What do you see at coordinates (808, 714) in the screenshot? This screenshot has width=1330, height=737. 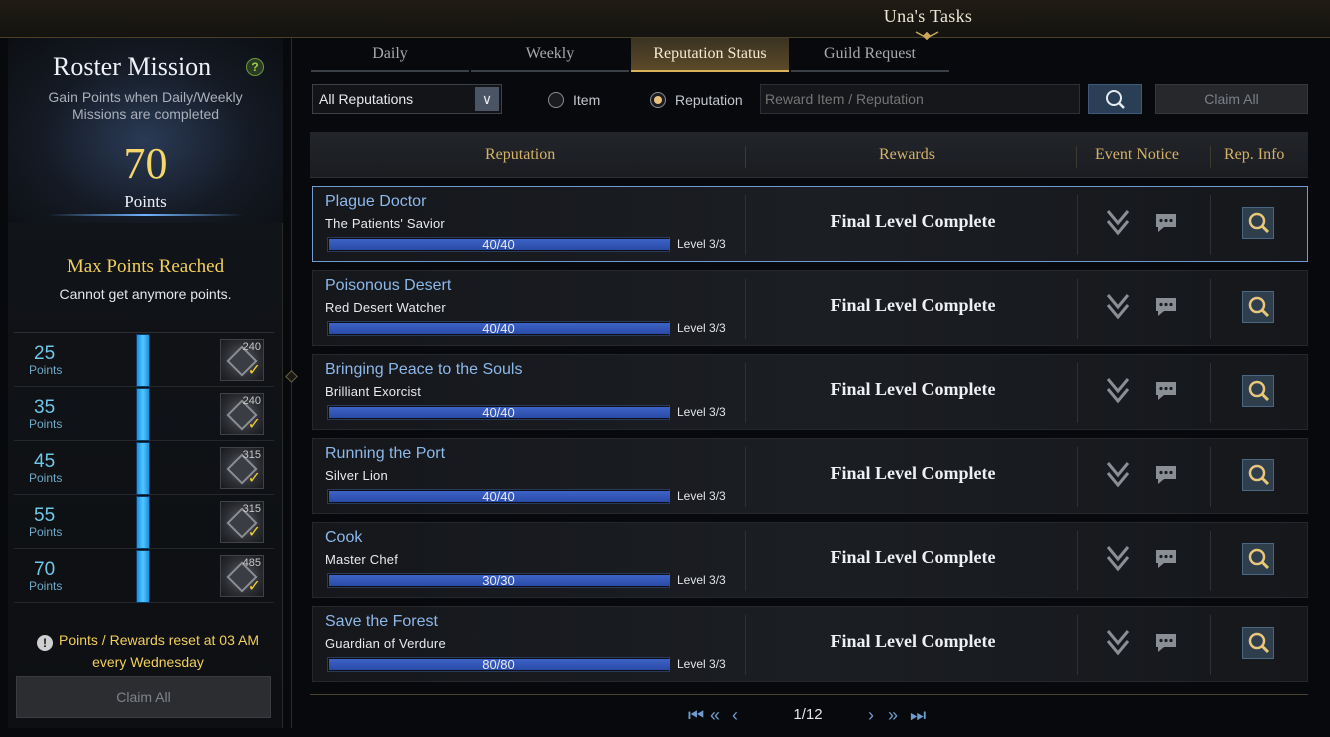 I see `page-indicator: 1/12` at bounding box center [808, 714].